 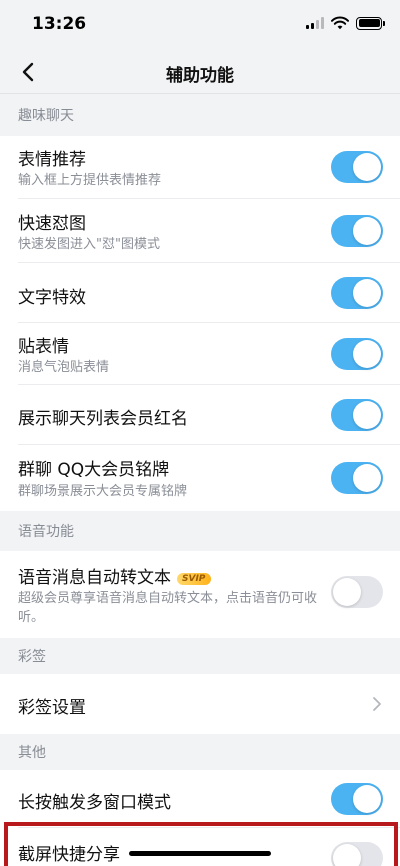 What do you see at coordinates (168, 608) in the screenshot?
I see `setting-subtitle: 超级会员尊享语音消息自动转文本，点击语音仍可收听。` at bounding box center [168, 608].